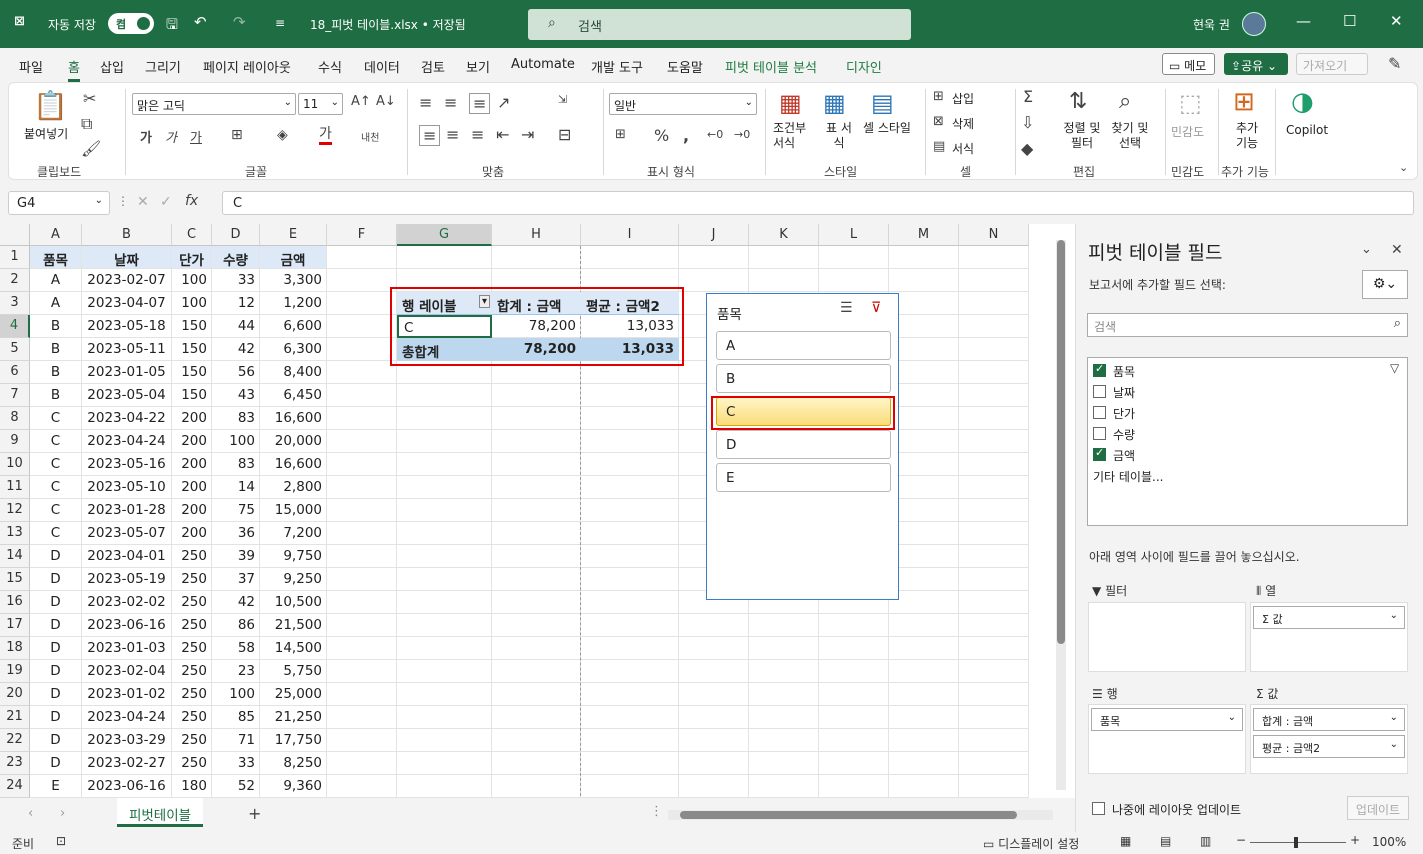 The width and height of the screenshot is (1423, 854). What do you see at coordinates (123, 201) in the screenshot?
I see `more-icon: ⋮` at bounding box center [123, 201].